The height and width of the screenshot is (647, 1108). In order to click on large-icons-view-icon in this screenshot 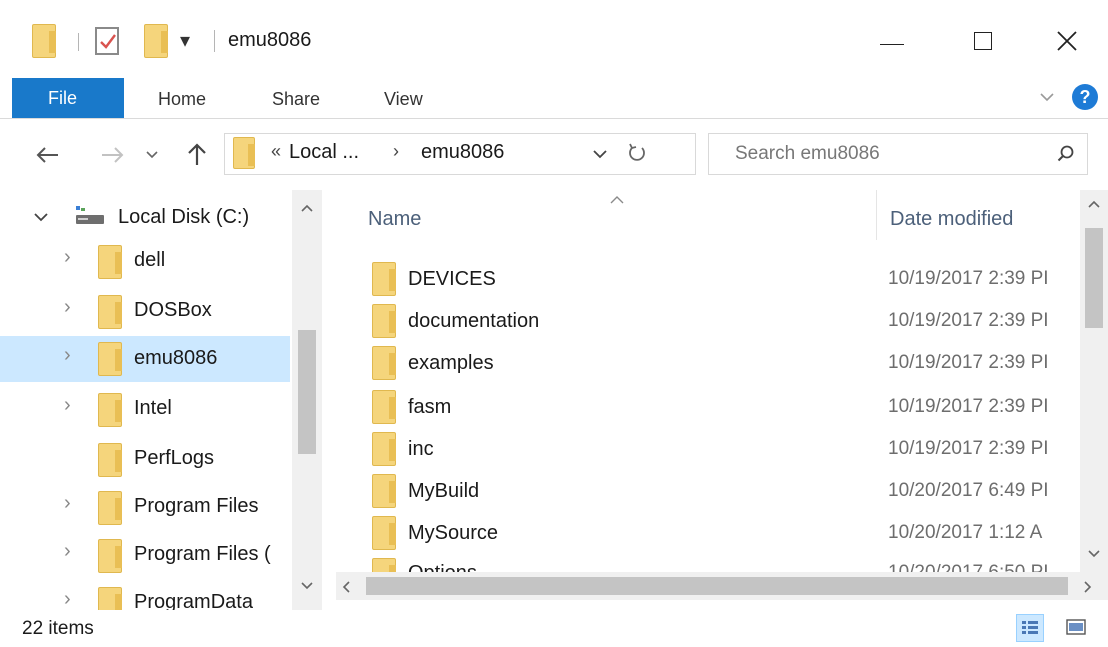, I will do `click(1076, 627)`.